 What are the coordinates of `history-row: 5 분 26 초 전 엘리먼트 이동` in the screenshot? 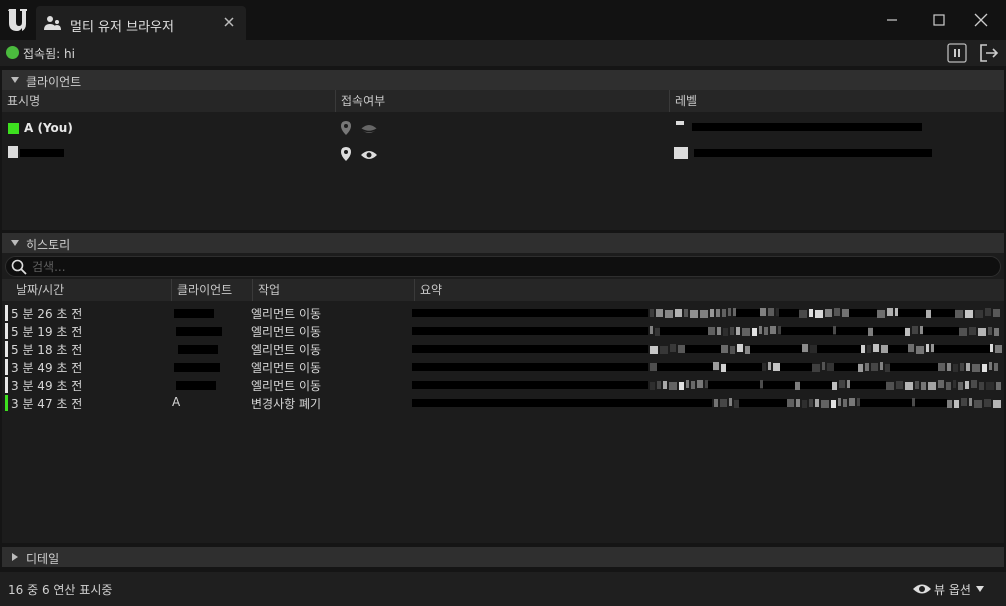 It's located at (503, 313).